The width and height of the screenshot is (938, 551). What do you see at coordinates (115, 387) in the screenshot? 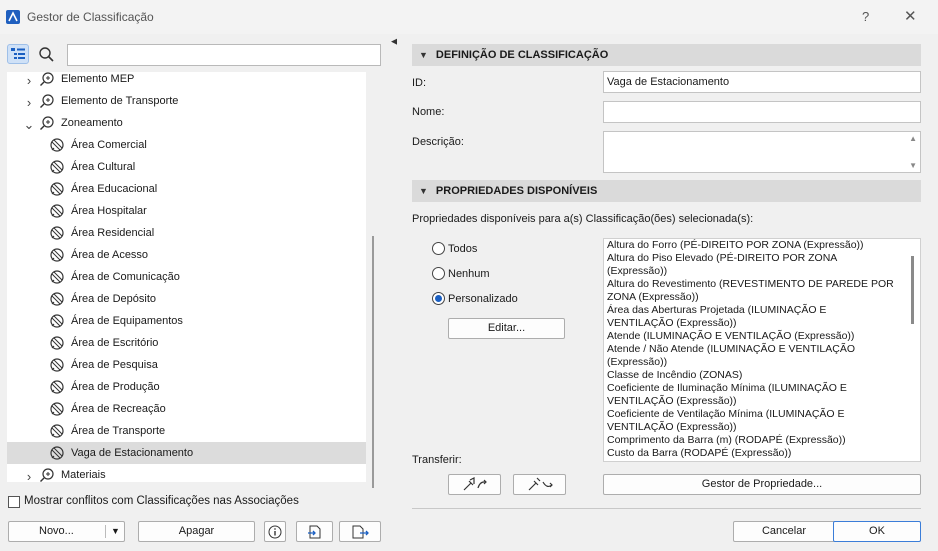
I see `tree-item-label: Área de Produção` at bounding box center [115, 387].